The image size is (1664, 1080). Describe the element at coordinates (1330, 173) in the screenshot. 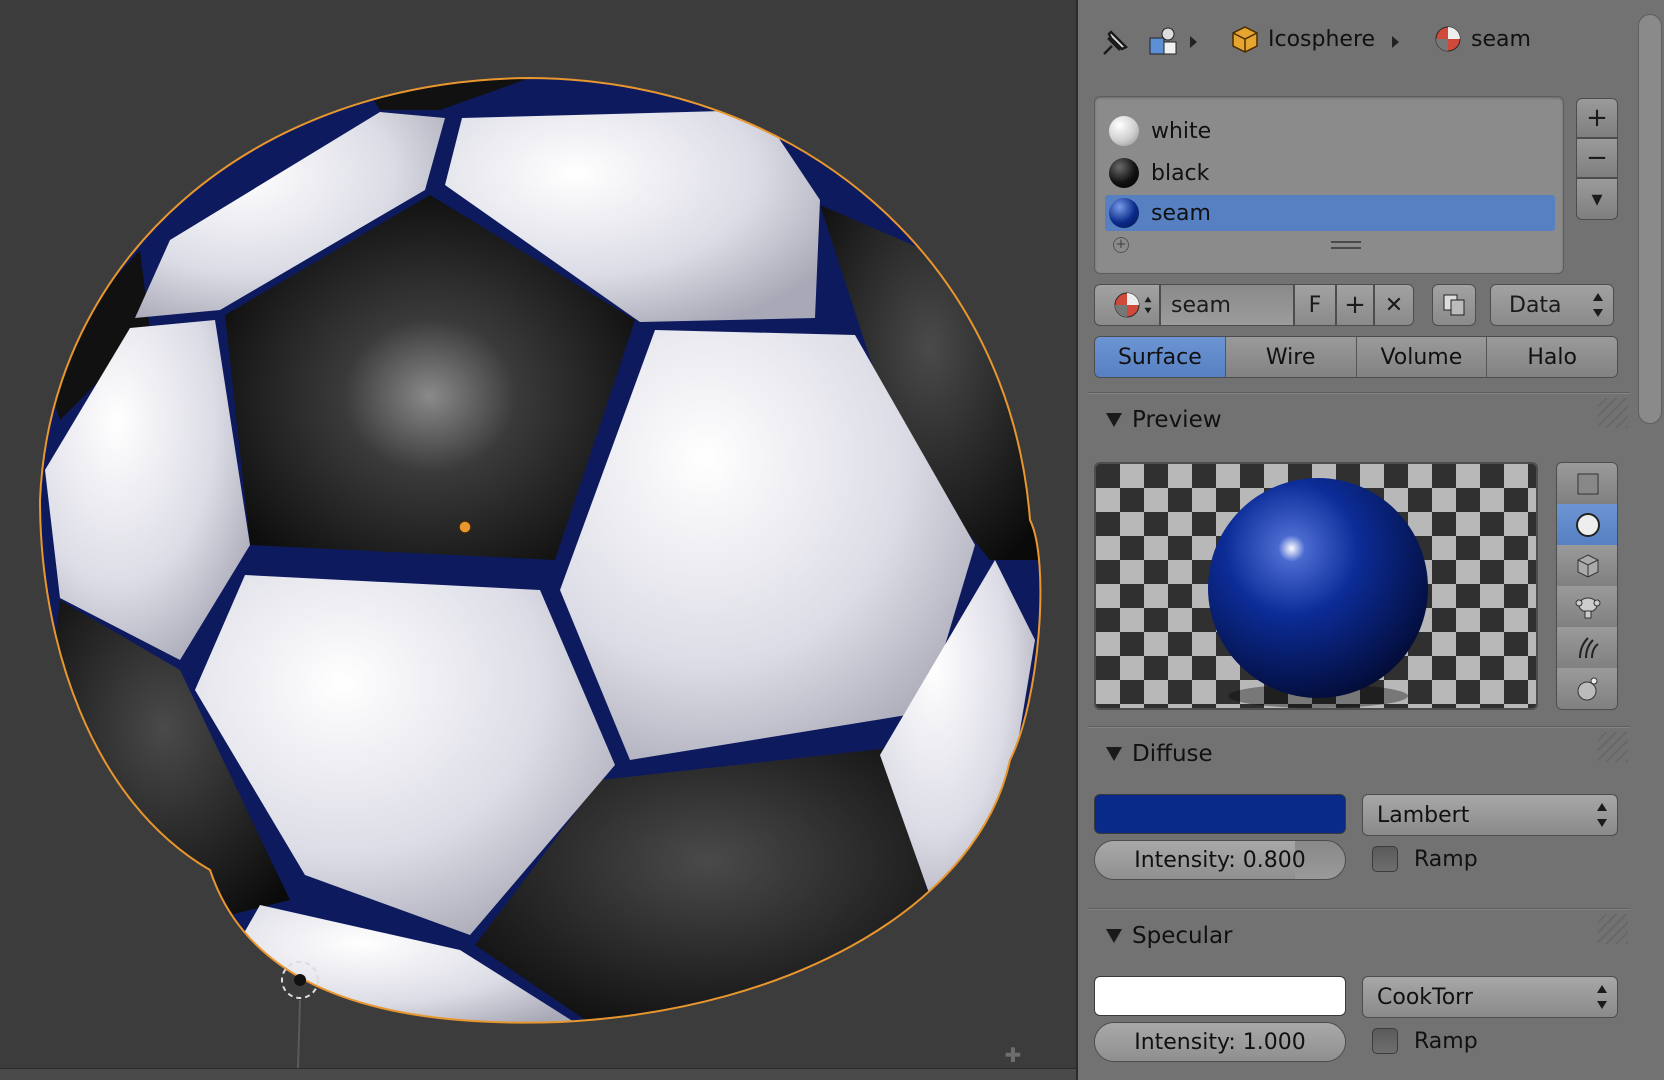

I see `material-slot-black: black` at that location.